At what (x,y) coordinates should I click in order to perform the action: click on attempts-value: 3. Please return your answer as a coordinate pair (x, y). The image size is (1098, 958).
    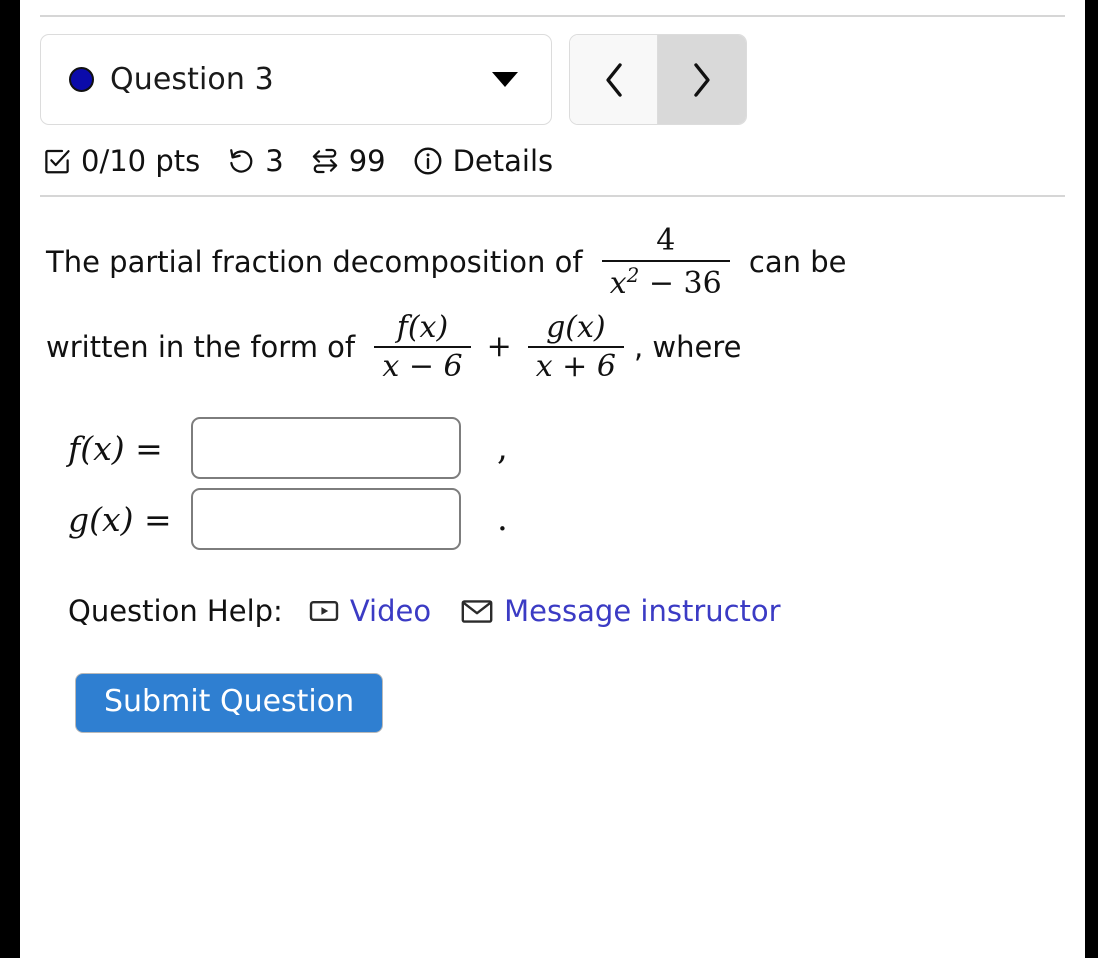
    Looking at the image, I should click on (274, 161).